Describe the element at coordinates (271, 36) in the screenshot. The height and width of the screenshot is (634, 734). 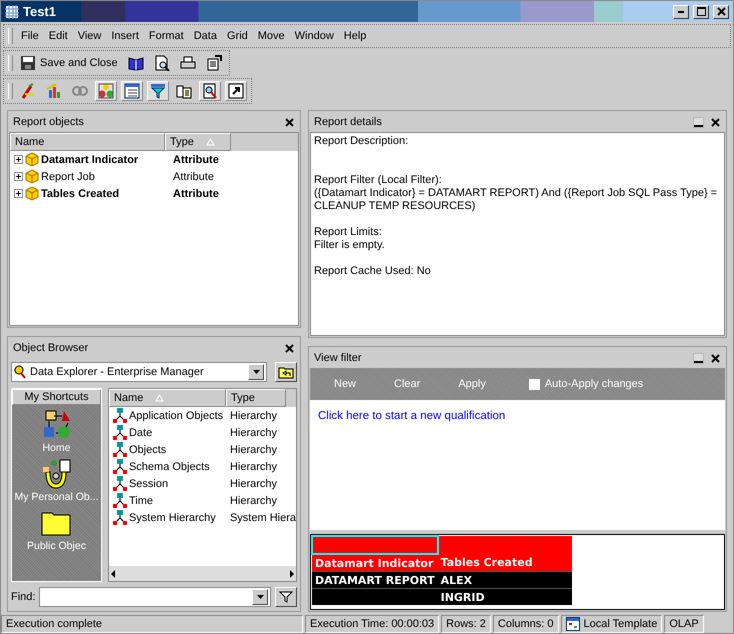
I see `menu-item: Move` at that location.